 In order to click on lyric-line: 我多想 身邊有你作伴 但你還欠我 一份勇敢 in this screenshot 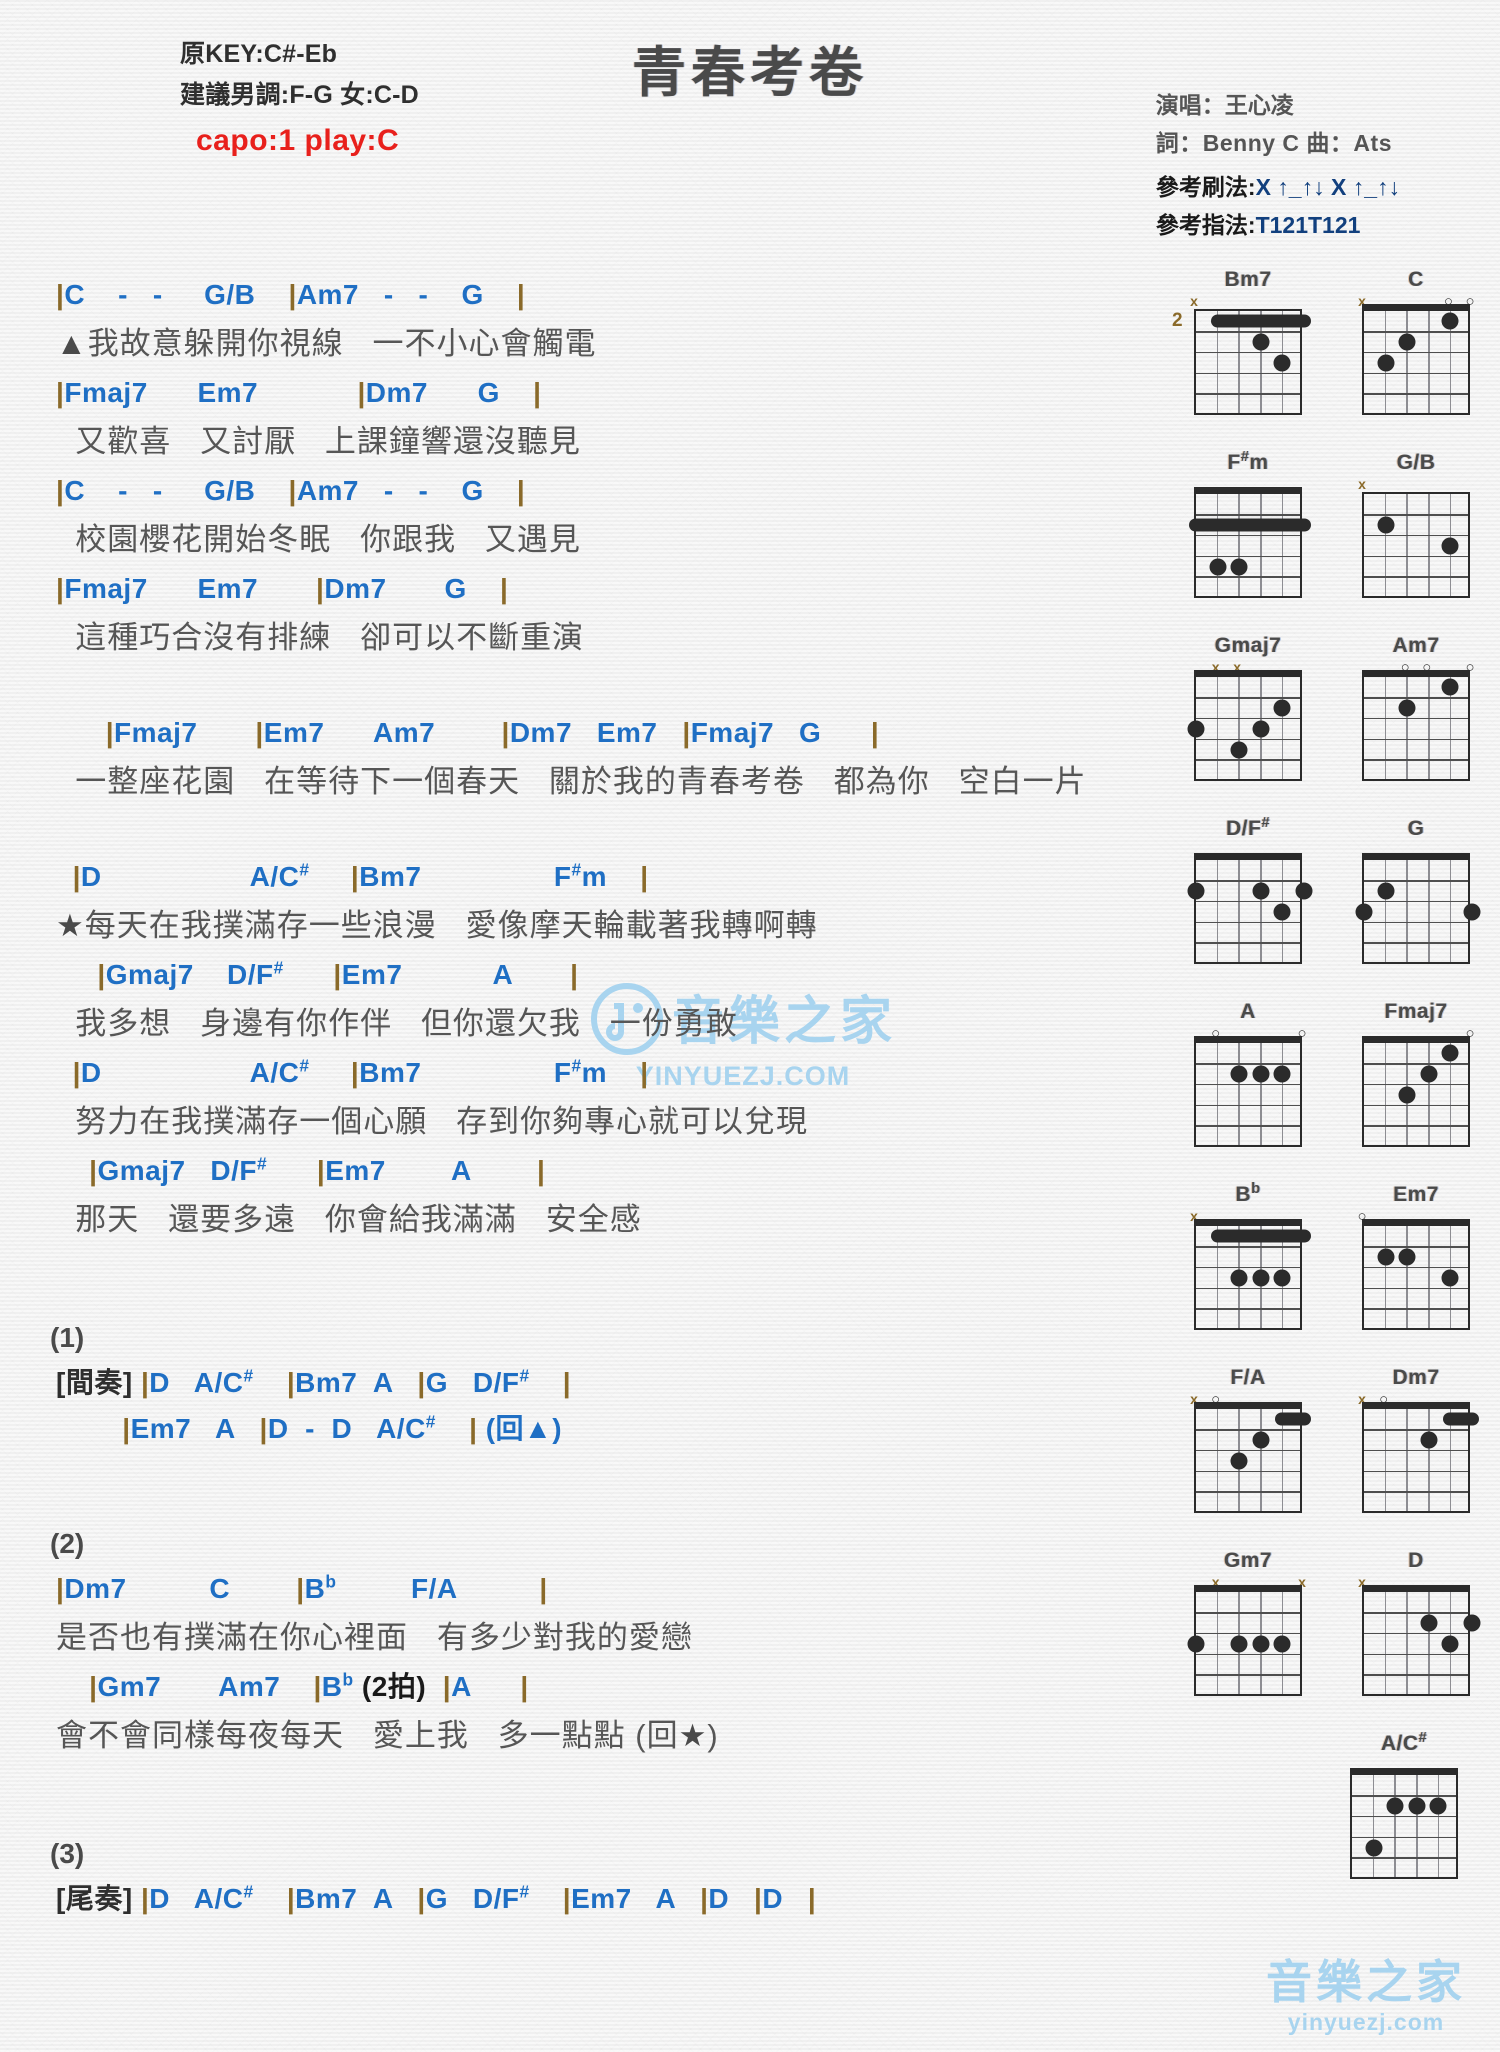, I will do `click(397, 1023)`.